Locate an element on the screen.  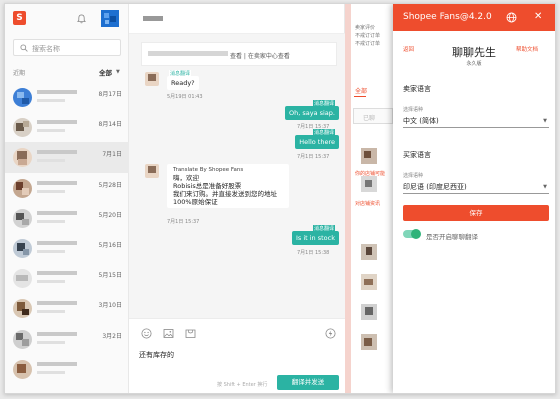
conversation-date: 3月2日 is located at coordinates (112, 336).